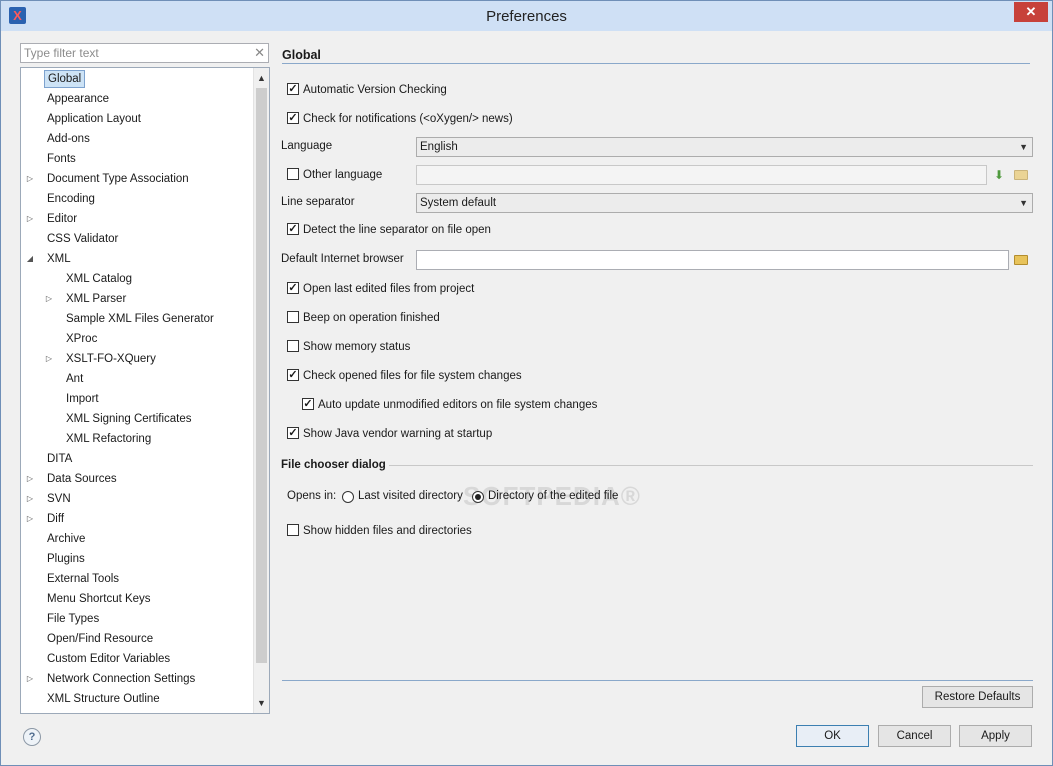 This screenshot has height=766, width=1053. Describe the element at coordinates (137, 519) in the screenshot. I see `tree-item: ▷ Diff` at that location.